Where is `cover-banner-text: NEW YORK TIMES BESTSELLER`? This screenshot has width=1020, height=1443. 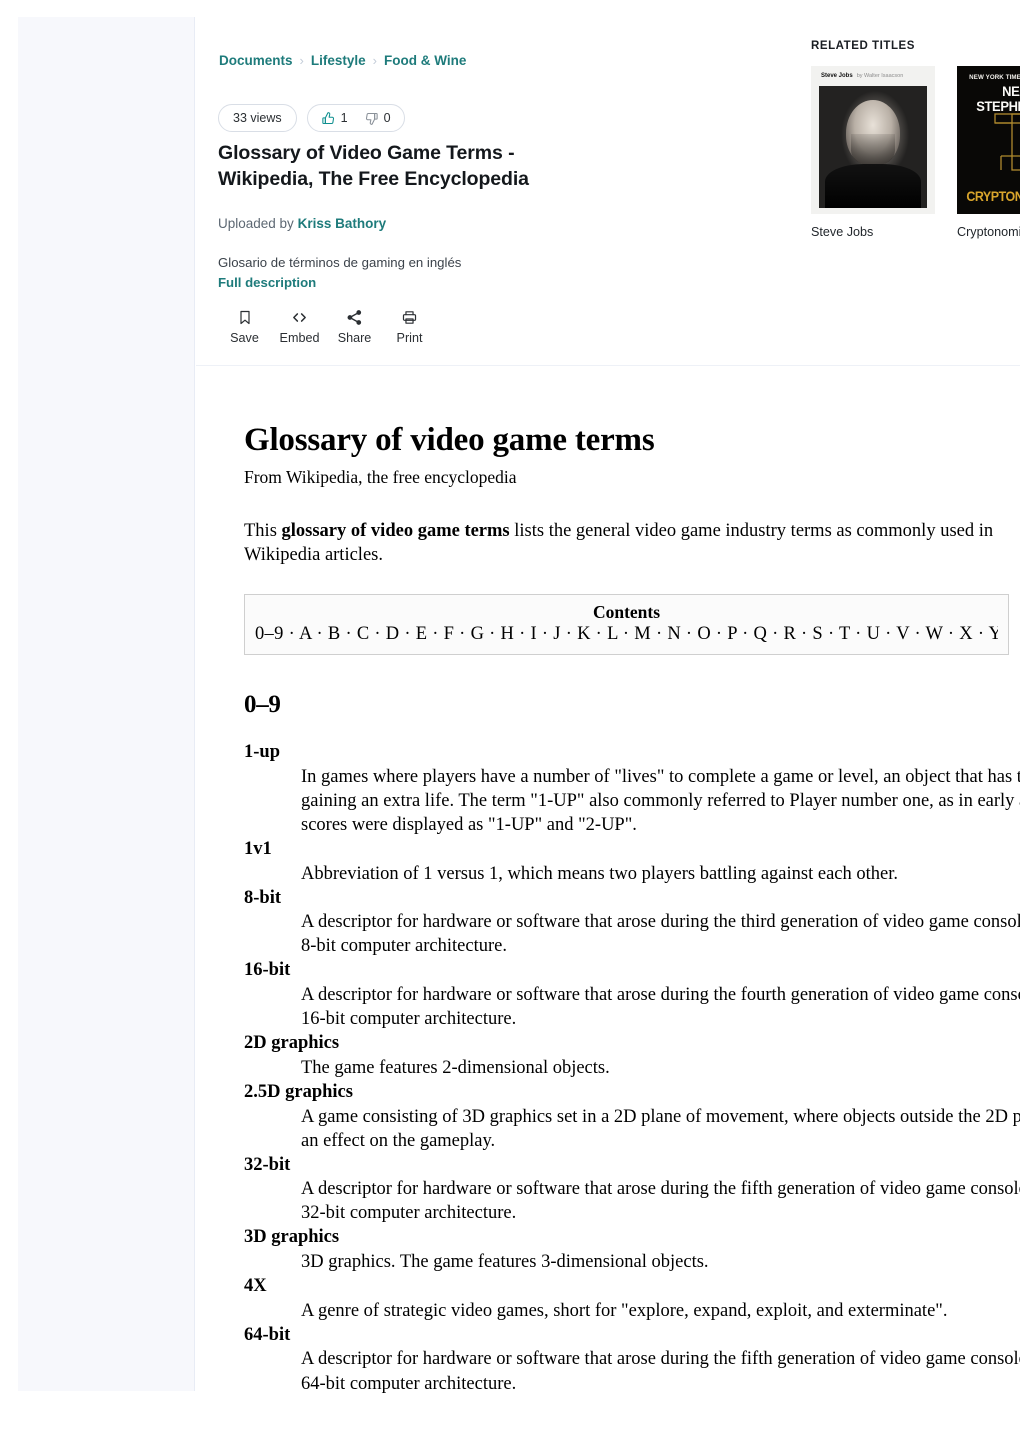 cover-banner-text: NEW YORK TIMES BESTSELLER is located at coordinates (994, 77).